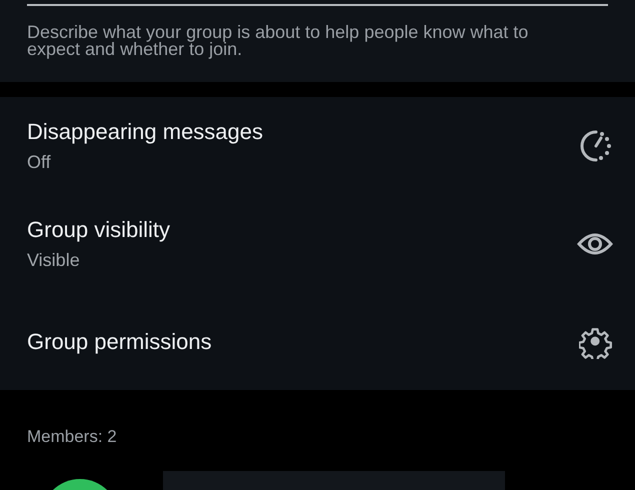  I want to click on setting-title: Group permissions, so click(119, 341).